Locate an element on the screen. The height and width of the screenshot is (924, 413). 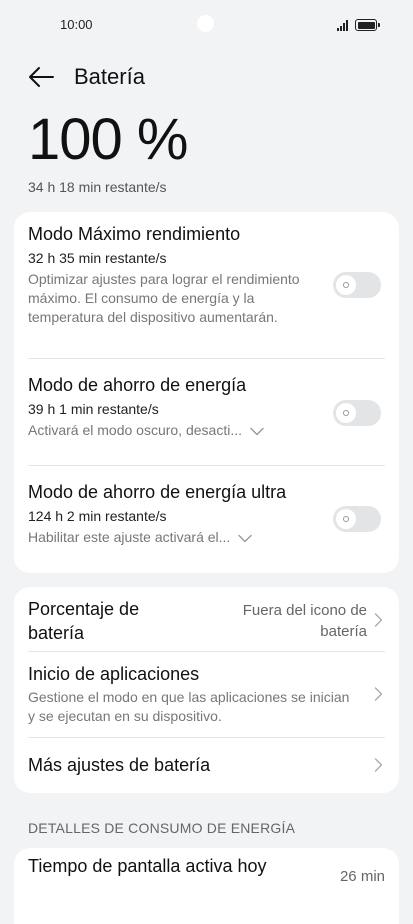
performance-mode-remaining: 32 h 35 min restante/s is located at coordinates (97, 258).